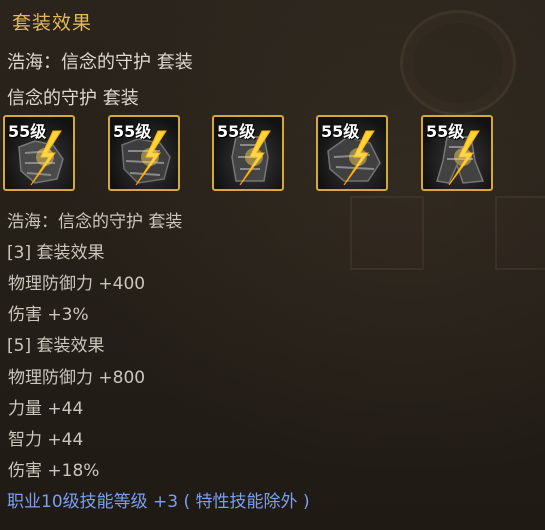 The height and width of the screenshot is (530, 545). I want to click on tier3-stat: 物理防御力 +400, so click(77, 284).